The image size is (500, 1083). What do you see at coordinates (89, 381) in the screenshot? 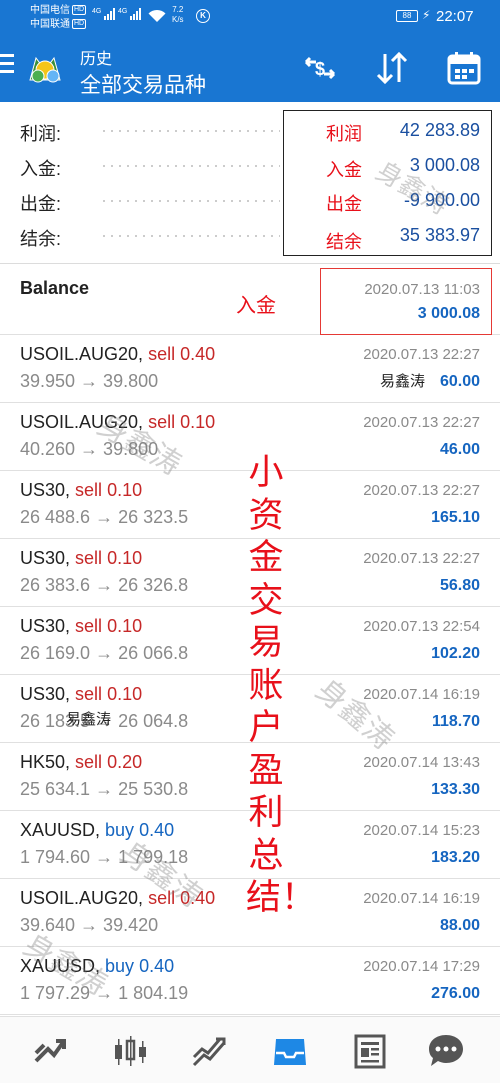
I see `deal-price: 39.950 → 39.800` at bounding box center [89, 381].